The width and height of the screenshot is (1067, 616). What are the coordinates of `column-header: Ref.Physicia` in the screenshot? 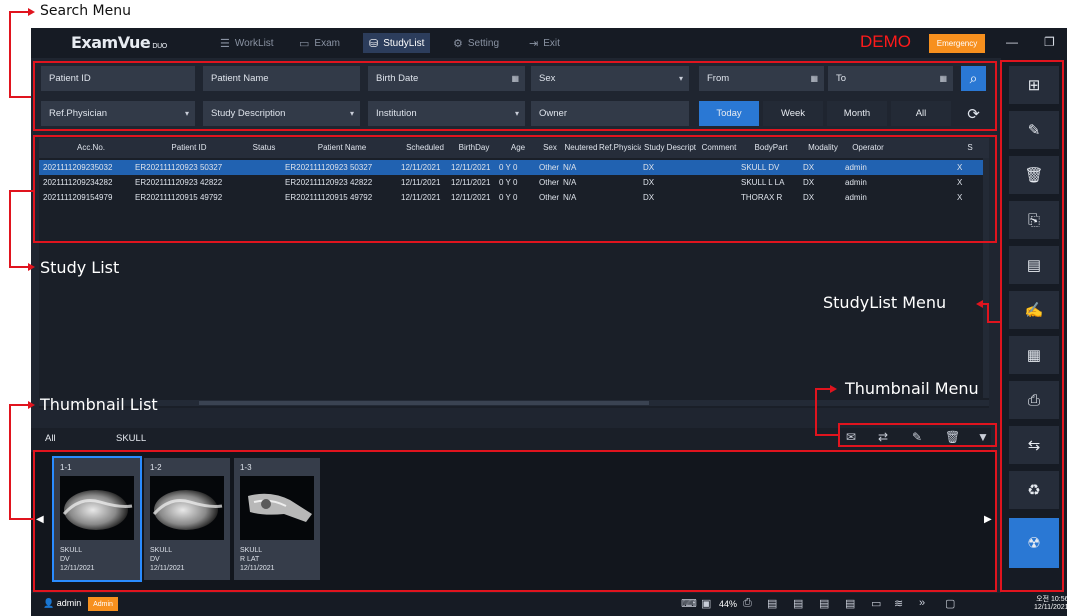 It's located at (620, 147).